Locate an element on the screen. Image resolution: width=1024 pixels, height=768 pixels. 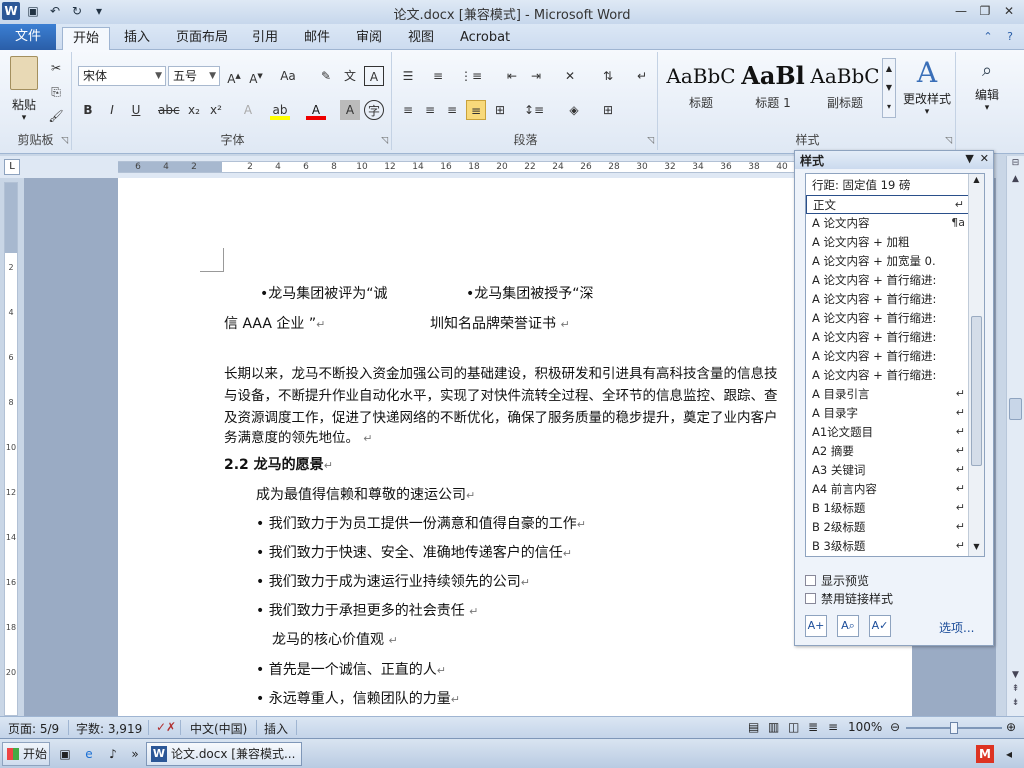
prev-page-icon: ⇞ is located at coordinates (1015, 691).